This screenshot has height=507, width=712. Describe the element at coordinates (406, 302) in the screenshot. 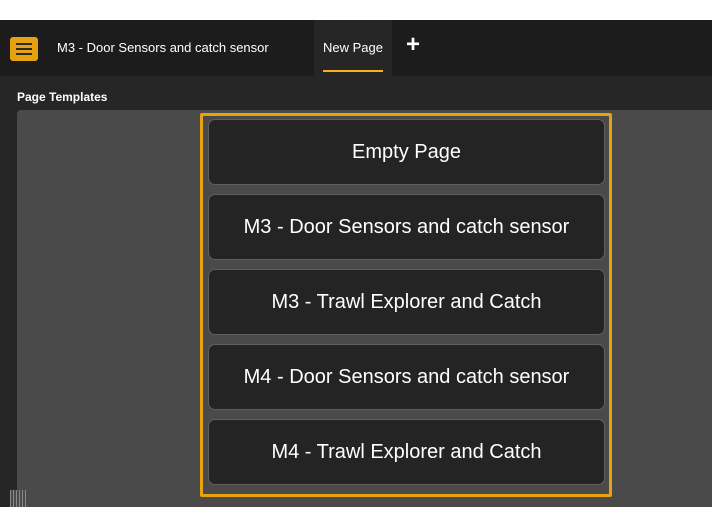

I see `template-m3-trawl-explorer-button: M3 - Trawl Explorer and Catch` at that location.